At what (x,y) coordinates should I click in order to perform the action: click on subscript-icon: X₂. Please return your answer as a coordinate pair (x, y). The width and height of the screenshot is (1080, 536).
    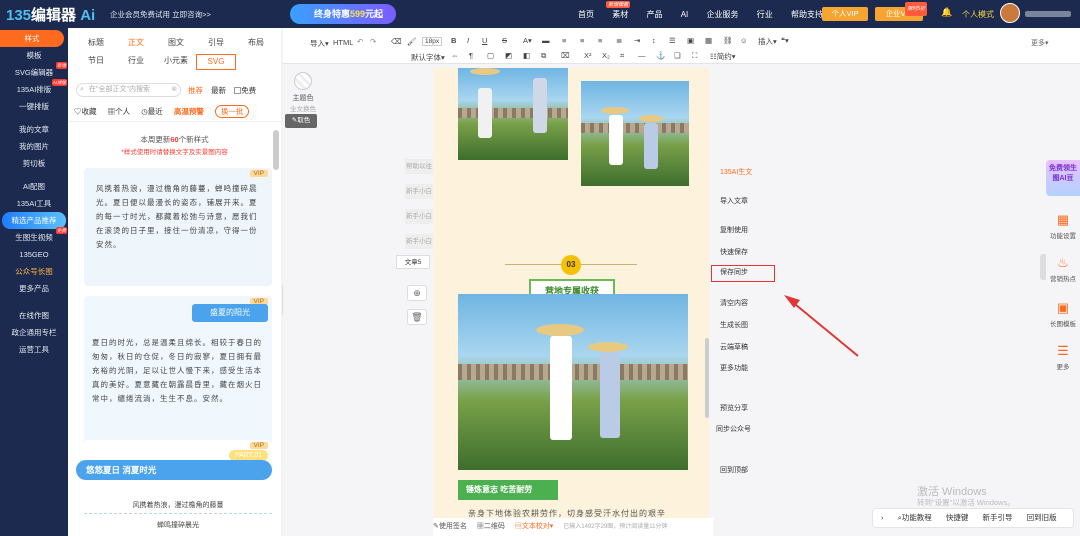
    Looking at the image, I should click on (606, 55).